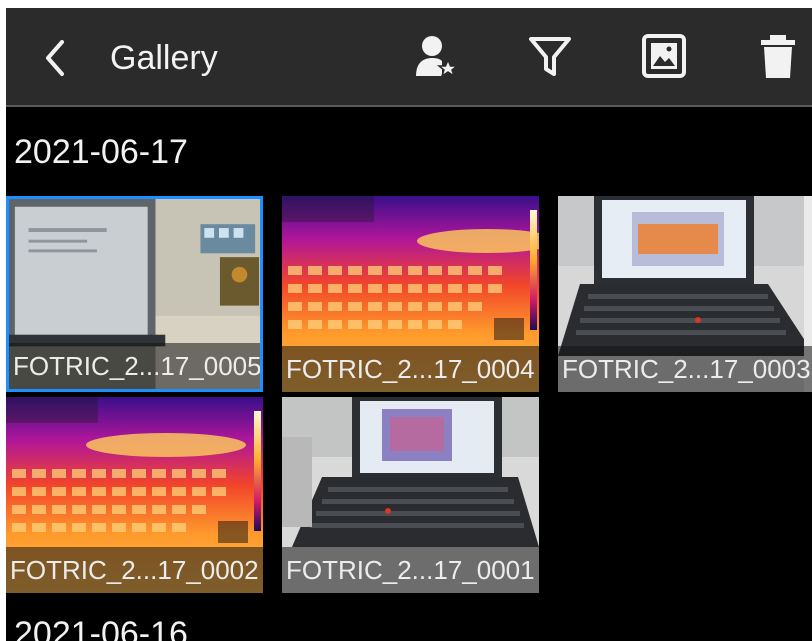 This screenshot has height=641, width=812. What do you see at coordinates (134, 366) in the screenshot?
I see `thumbnail-label: FOTRIC_2...17_0005` at bounding box center [134, 366].